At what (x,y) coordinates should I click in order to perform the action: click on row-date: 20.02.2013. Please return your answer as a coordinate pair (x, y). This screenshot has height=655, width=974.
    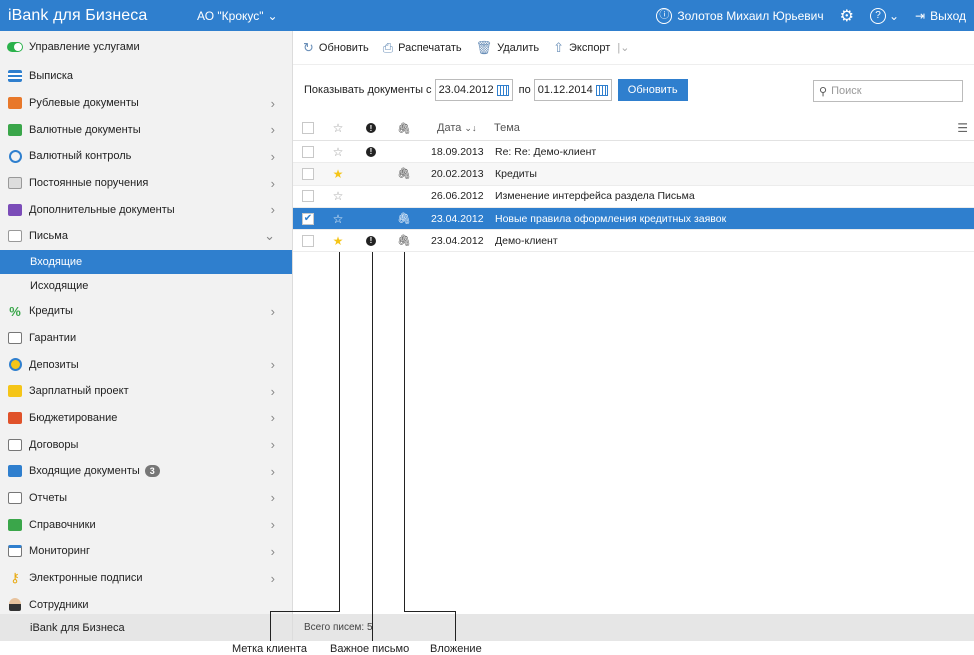
    Looking at the image, I should click on (457, 173).